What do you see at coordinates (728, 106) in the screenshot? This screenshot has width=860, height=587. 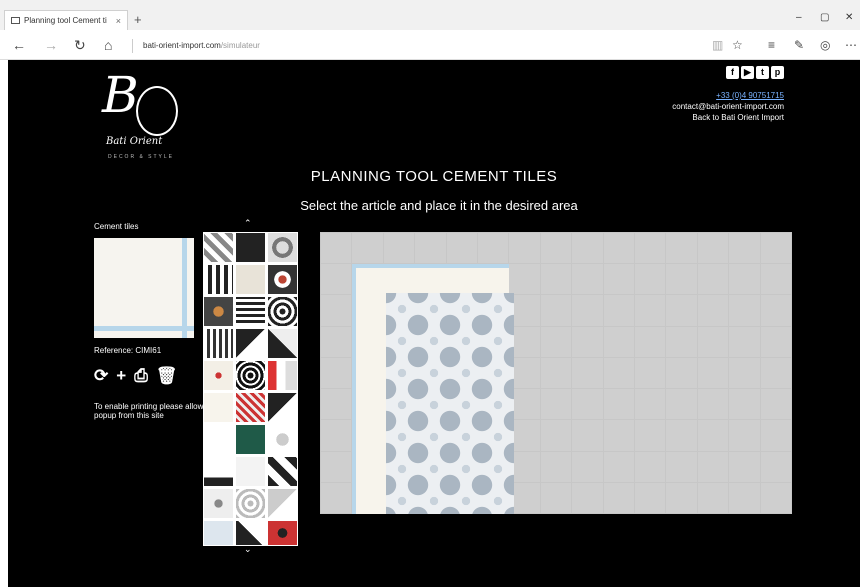 I see `email-link: contact@bati-orient-import.com` at bounding box center [728, 106].